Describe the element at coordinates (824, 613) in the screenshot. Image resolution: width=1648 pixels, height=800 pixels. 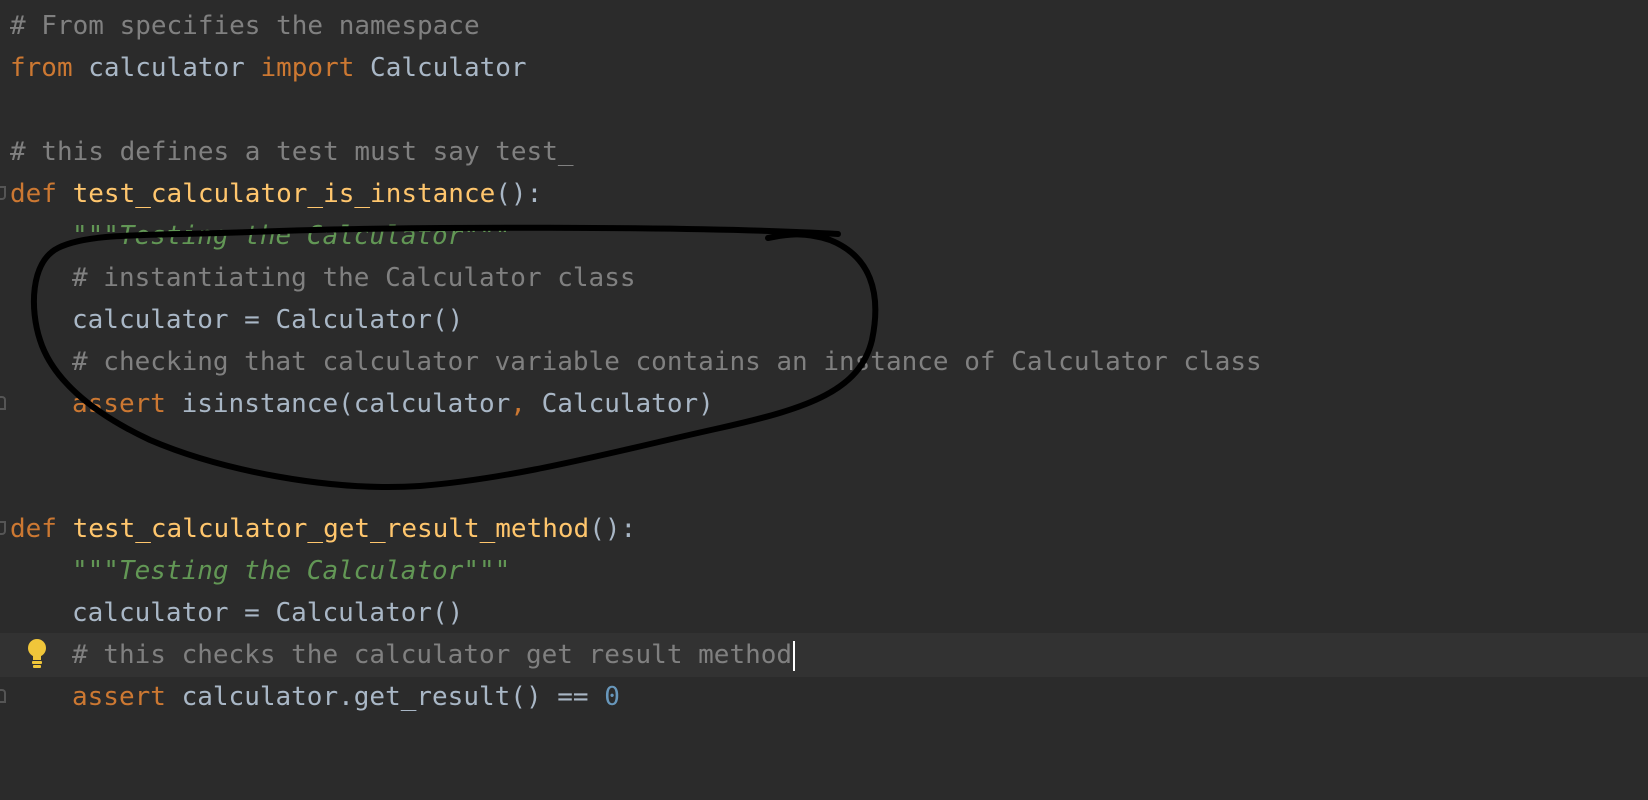
I see `code-line-15: calculator = Calculator()` at that location.